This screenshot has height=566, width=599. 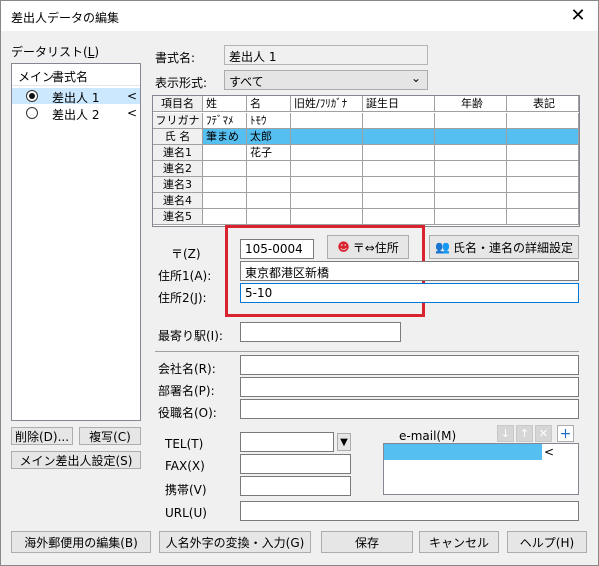 I want to click on url-field, so click(x=409, y=511).